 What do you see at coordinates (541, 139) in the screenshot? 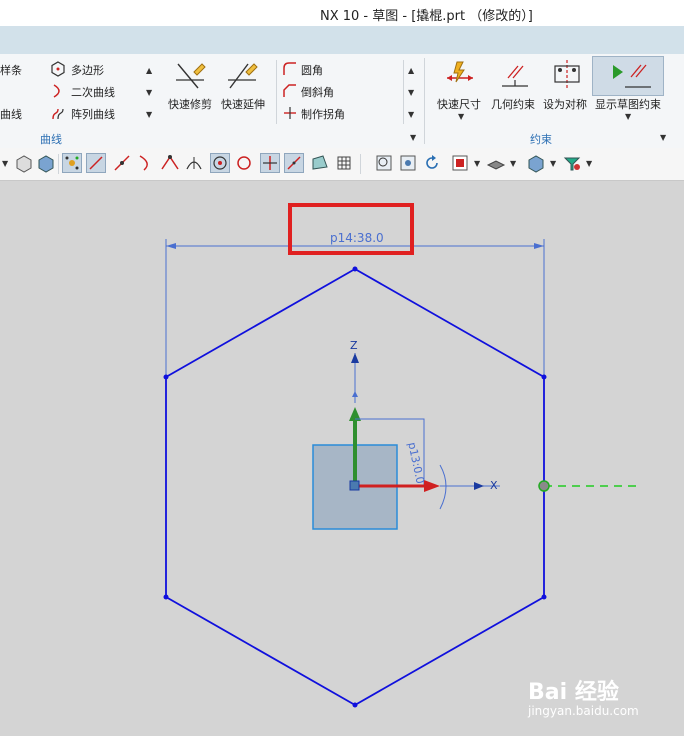
I see `constraint-group-label: 约束` at bounding box center [541, 139].